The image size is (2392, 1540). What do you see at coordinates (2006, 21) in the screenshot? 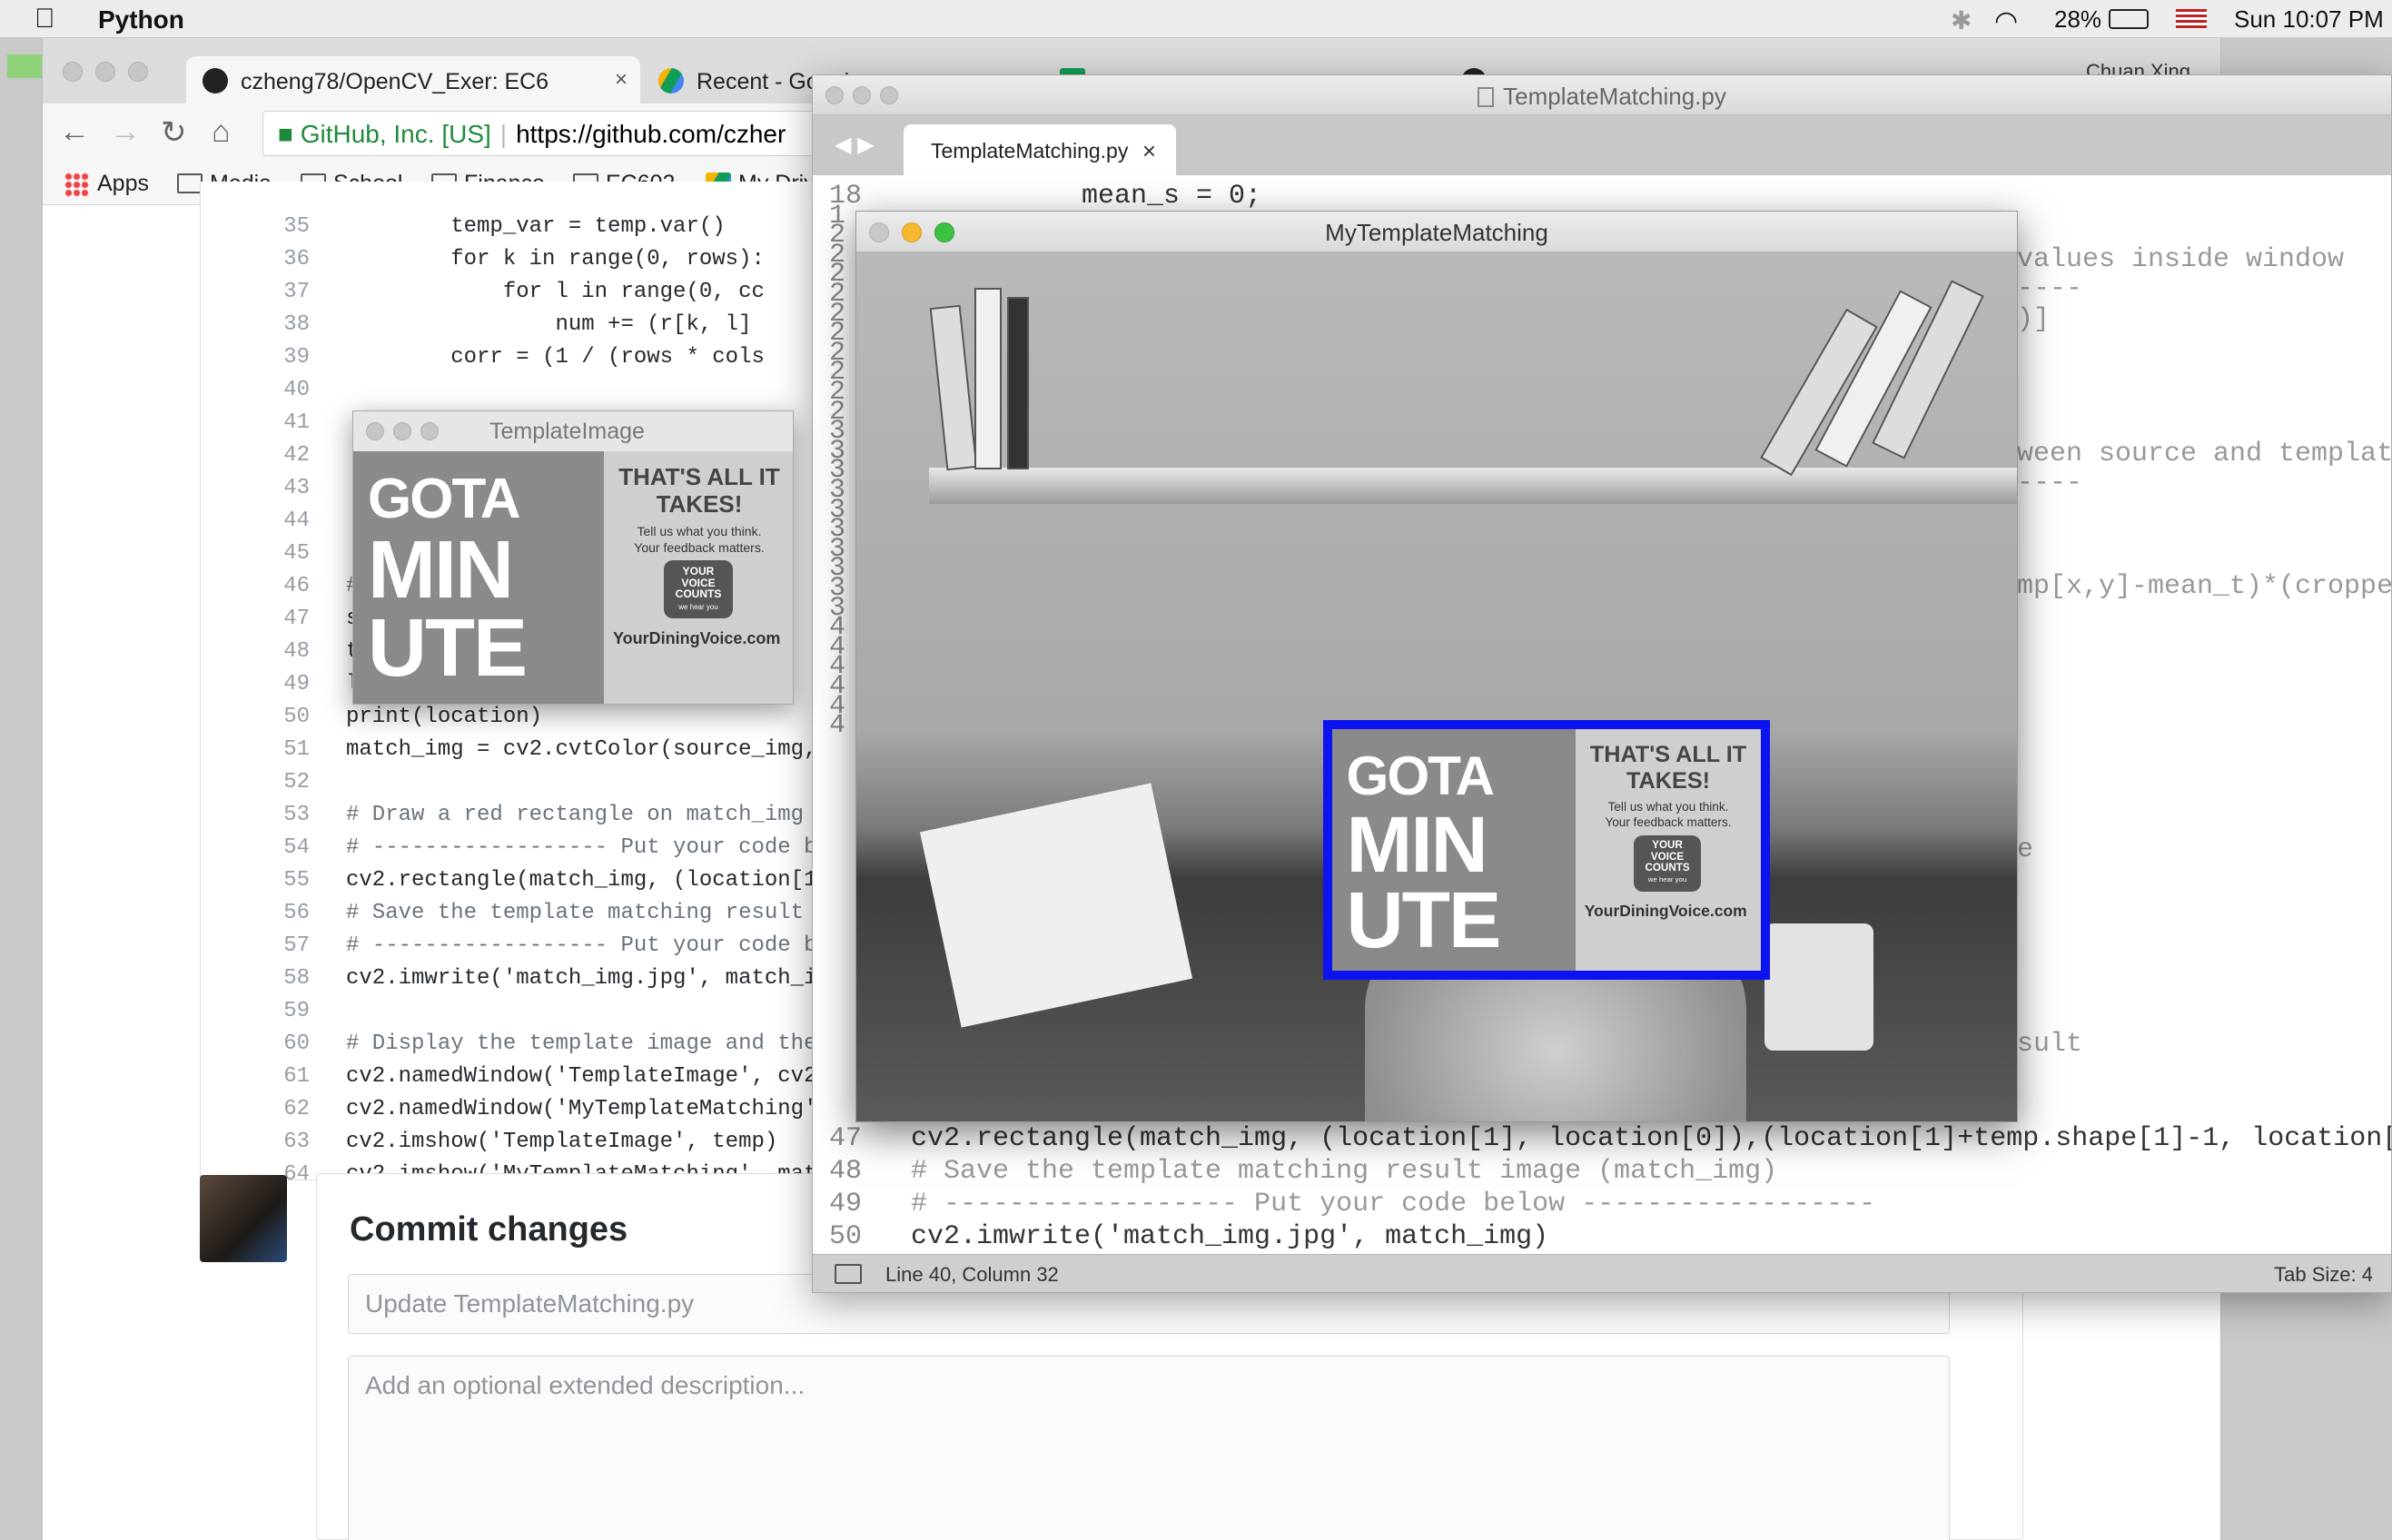
I see `wifi-icon: ◠` at bounding box center [2006, 21].